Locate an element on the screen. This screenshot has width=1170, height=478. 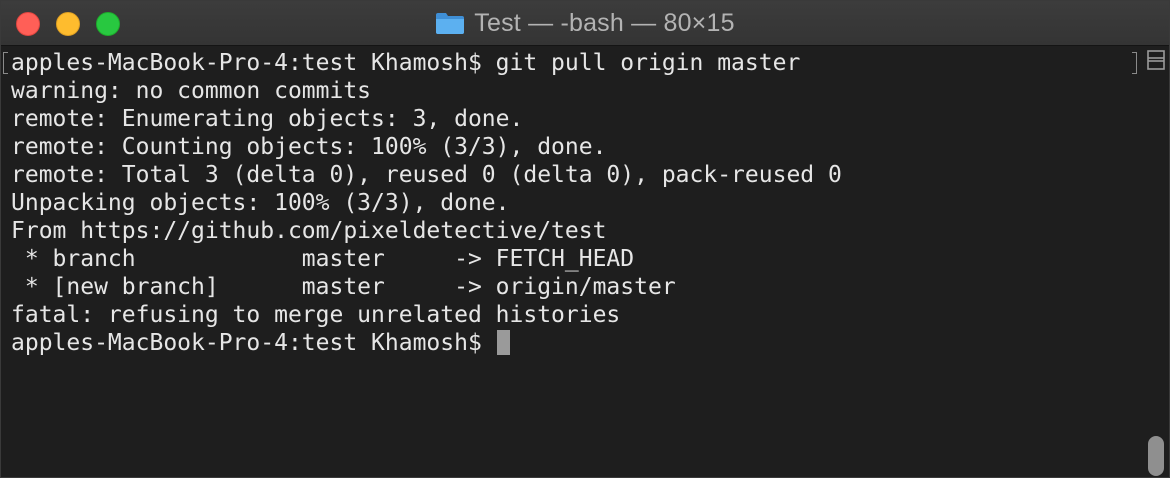
terminal-line: remote: Enumerating objects: 3, done. is located at coordinates (267, 119).